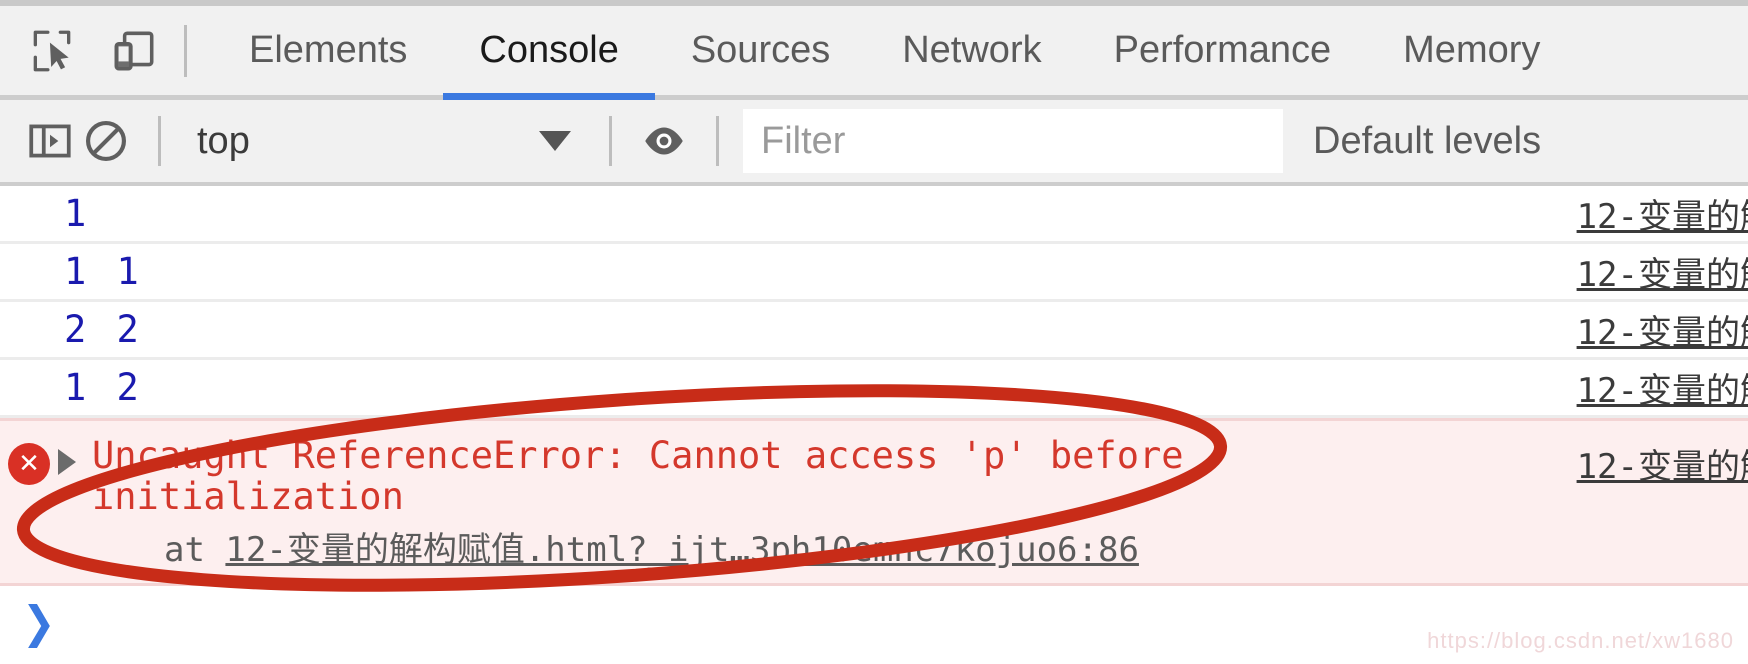 The height and width of the screenshot is (664, 1748). What do you see at coordinates (549, 50) in the screenshot?
I see `tab-console-label: Console` at bounding box center [549, 50].